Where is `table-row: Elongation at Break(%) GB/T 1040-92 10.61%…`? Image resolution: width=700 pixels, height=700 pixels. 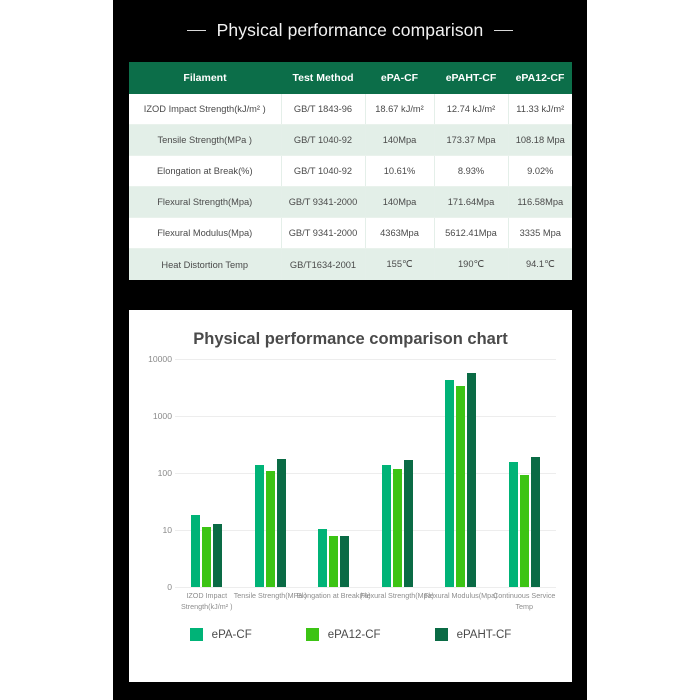 table-row: Elongation at Break(%) GB/T 1040-92 10.61%… is located at coordinates (350, 171).